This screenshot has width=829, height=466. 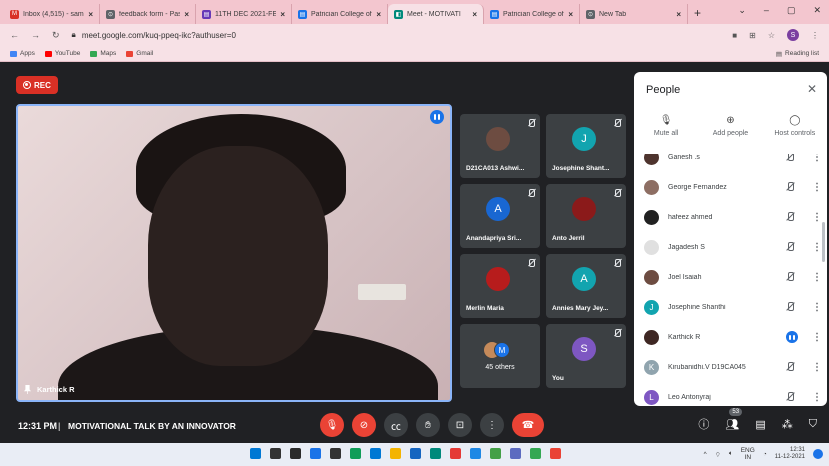 What do you see at coordinates (748, 454) in the screenshot?
I see `language-indicator: ENG IN` at bounding box center [748, 454].